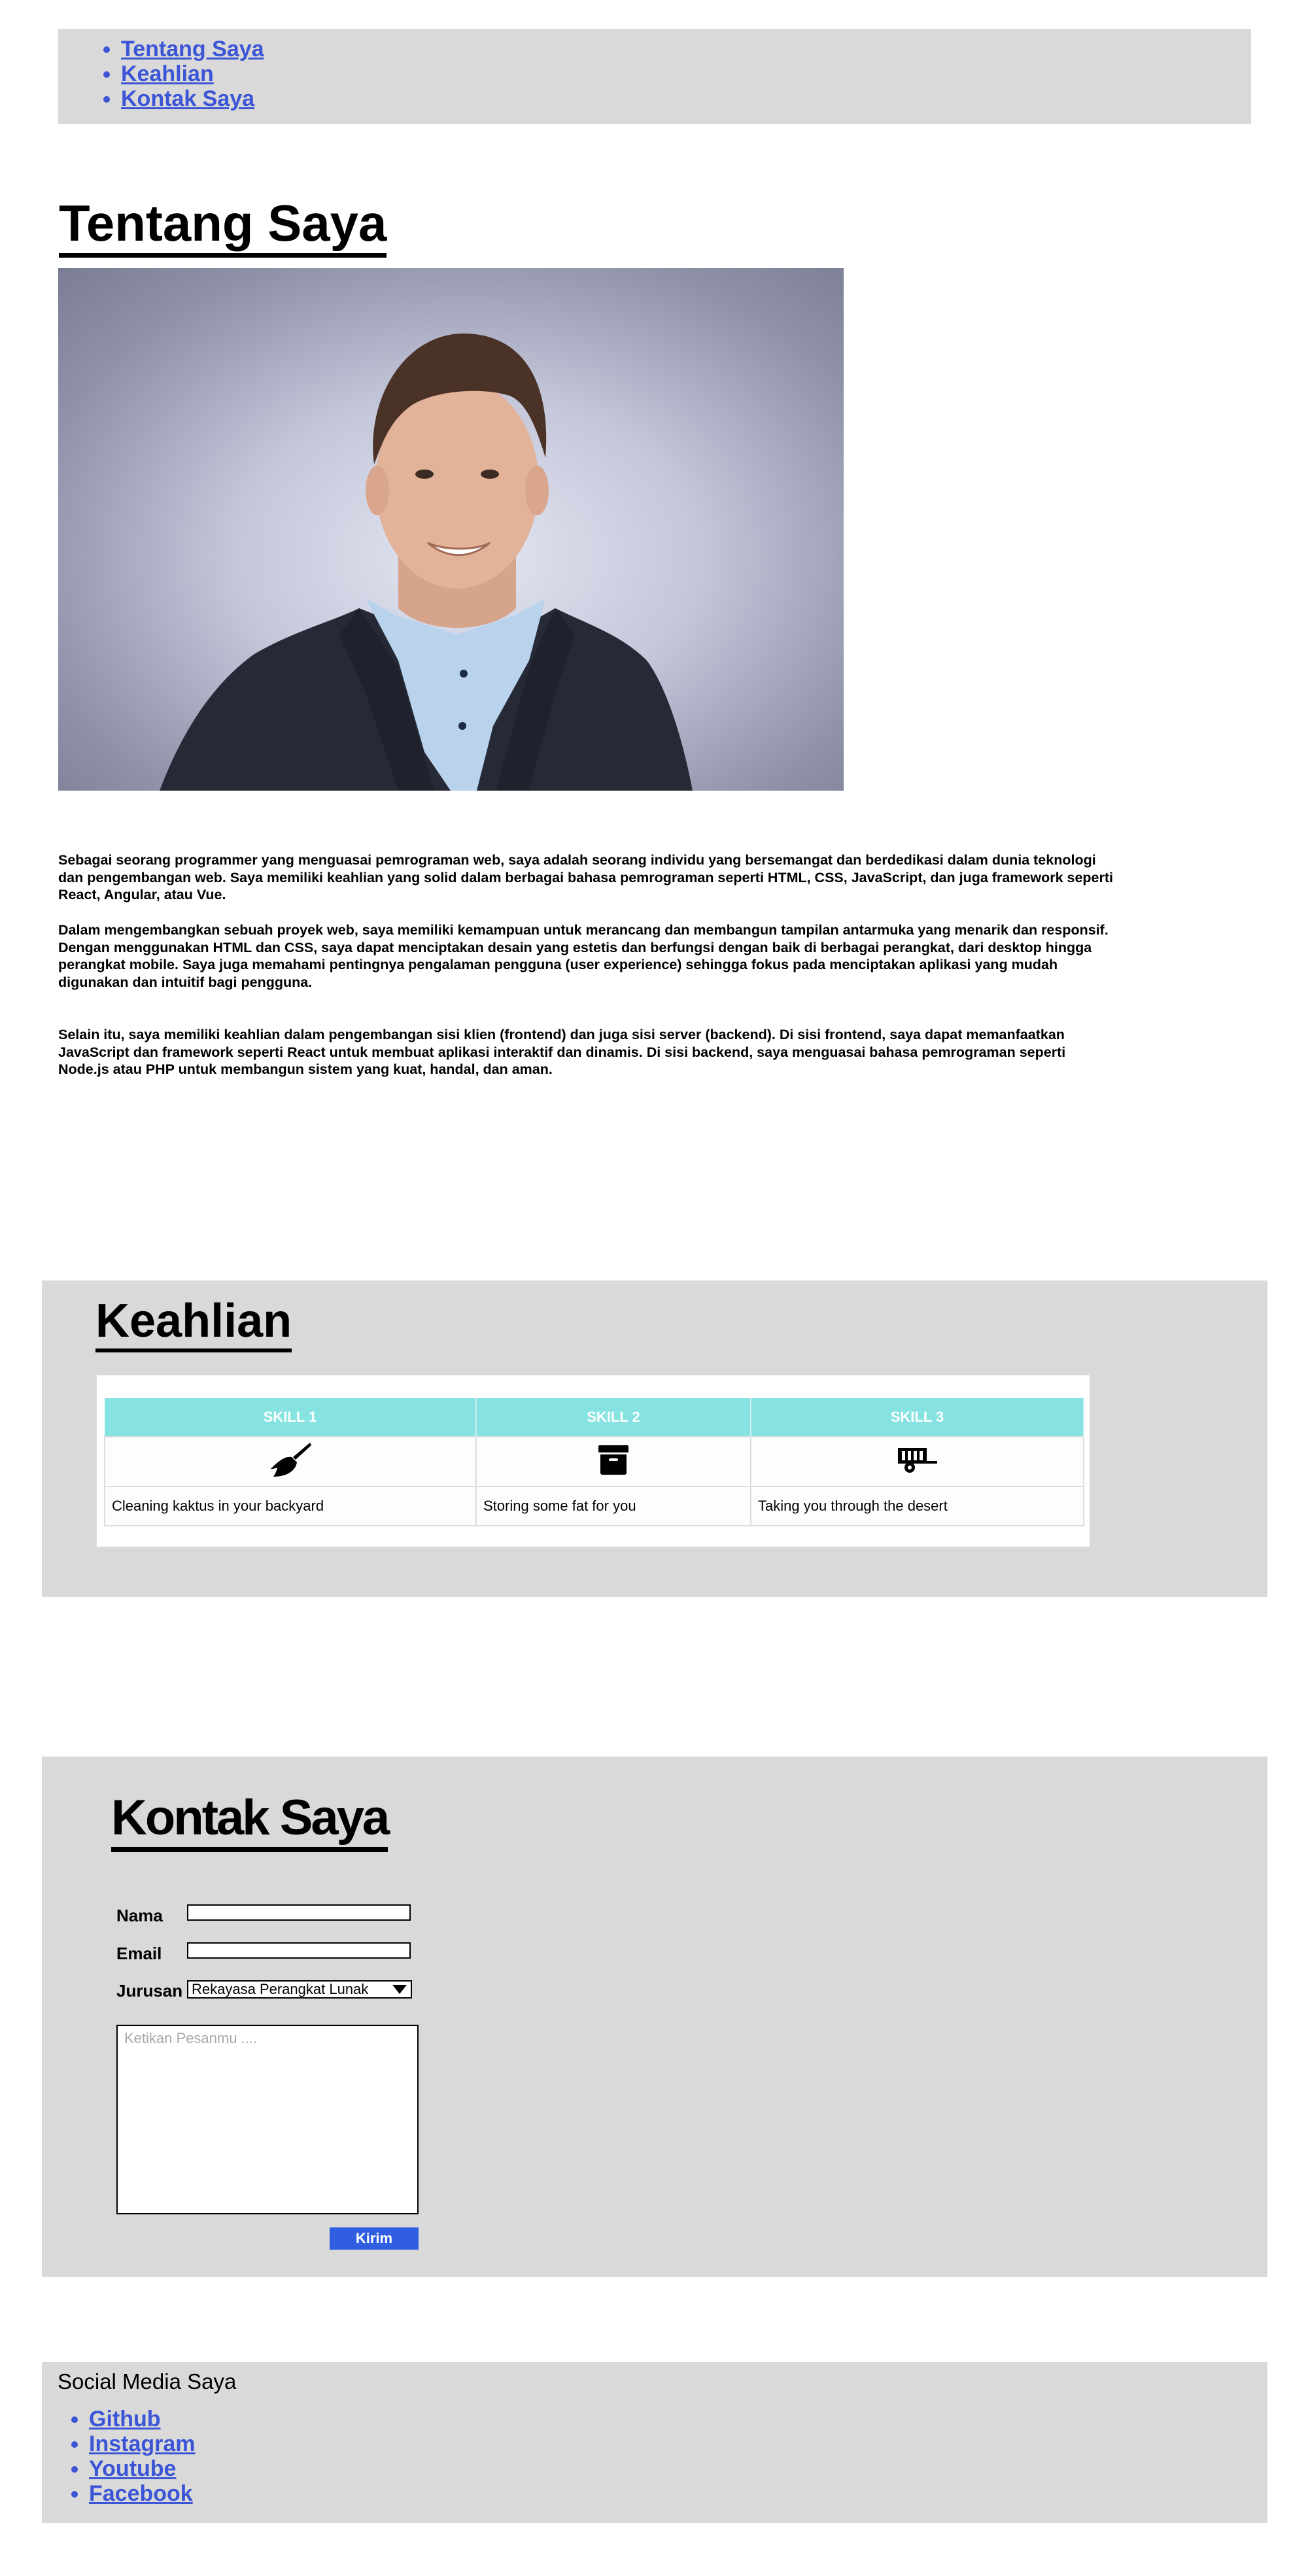 The image size is (1308, 2576). I want to click on social-item-instagram: Instagram, so click(142, 2444).